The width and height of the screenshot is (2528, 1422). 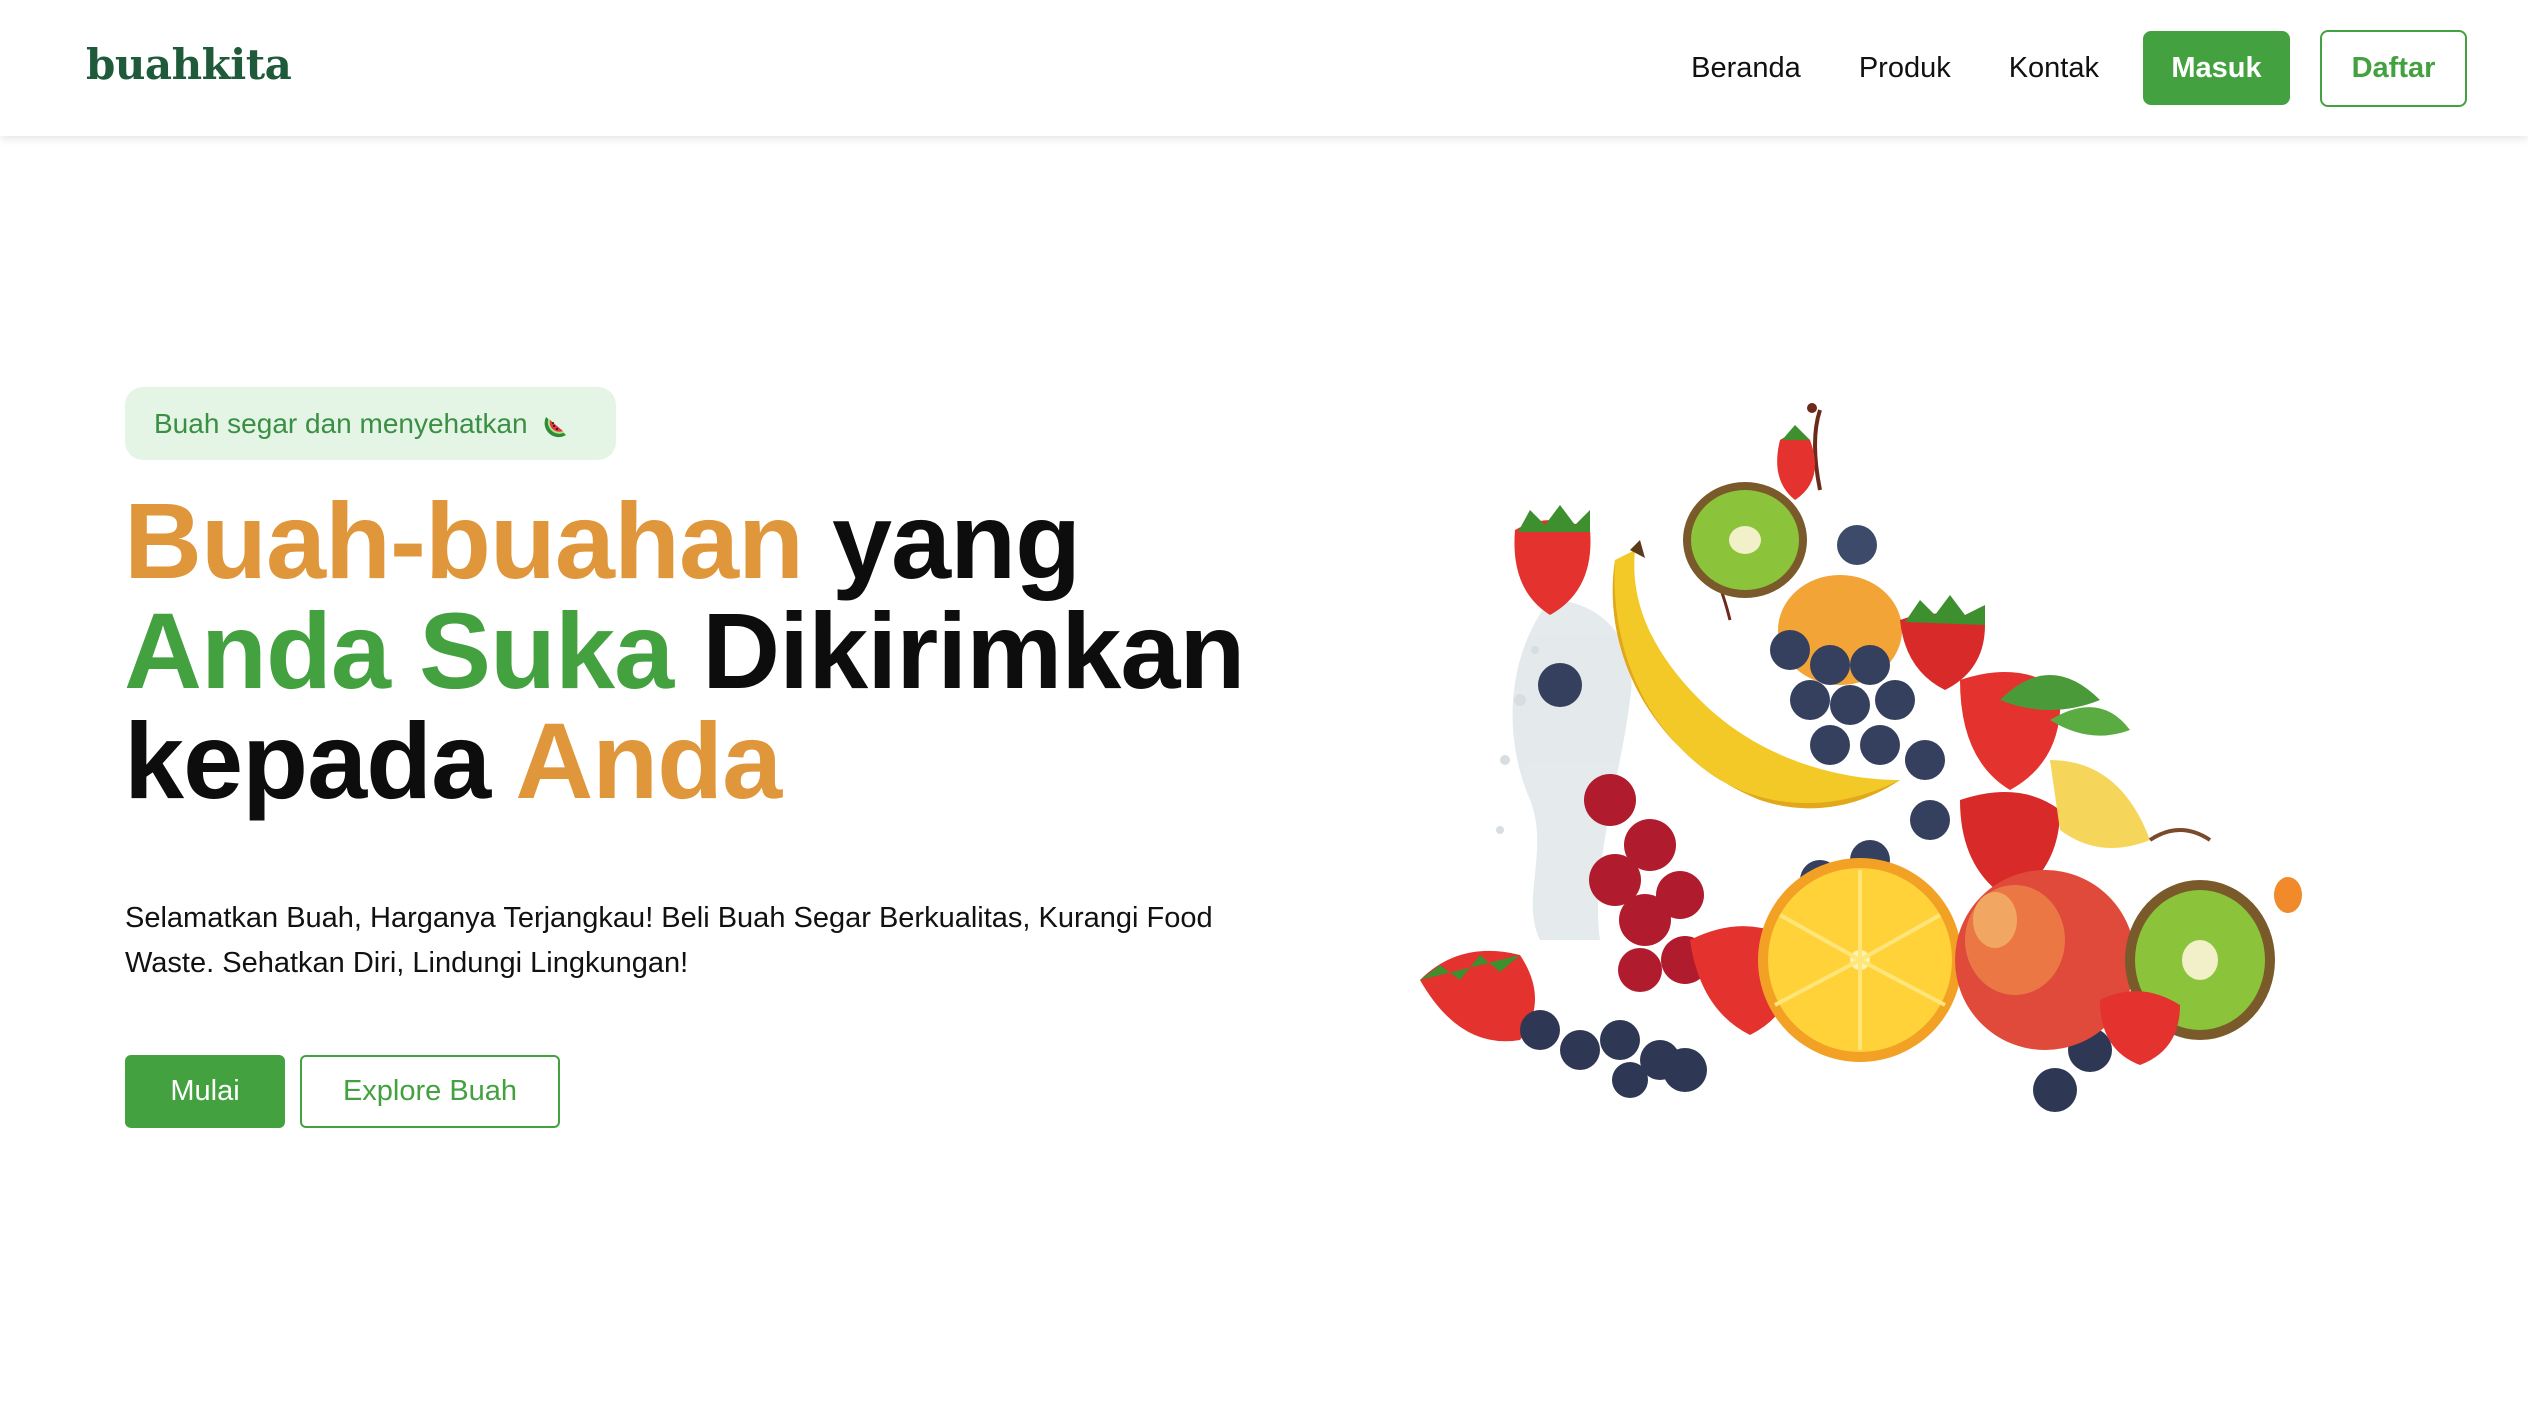 I want to click on cherries, so click(x=1646, y=883).